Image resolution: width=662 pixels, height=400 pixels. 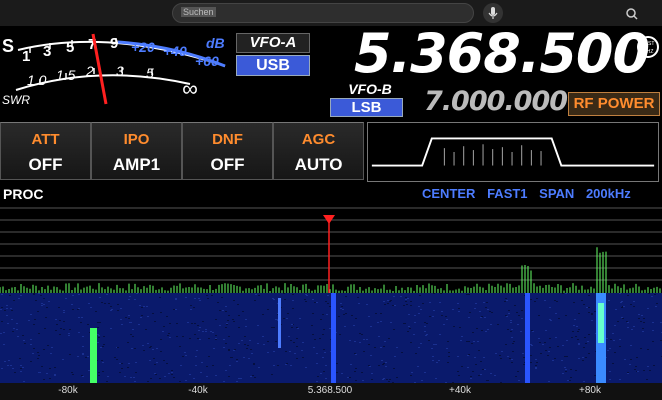 What do you see at coordinates (23, 194) in the screenshot?
I see `proc-indicator: PROC` at bounding box center [23, 194].